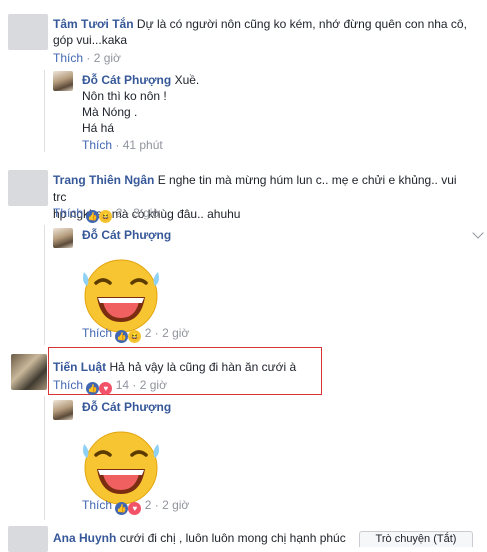 The height and width of the screenshot is (552, 487). What do you see at coordinates (103, 180) in the screenshot?
I see `comment-author: Trang Thiên Ngân` at bounding box center [103, 180].